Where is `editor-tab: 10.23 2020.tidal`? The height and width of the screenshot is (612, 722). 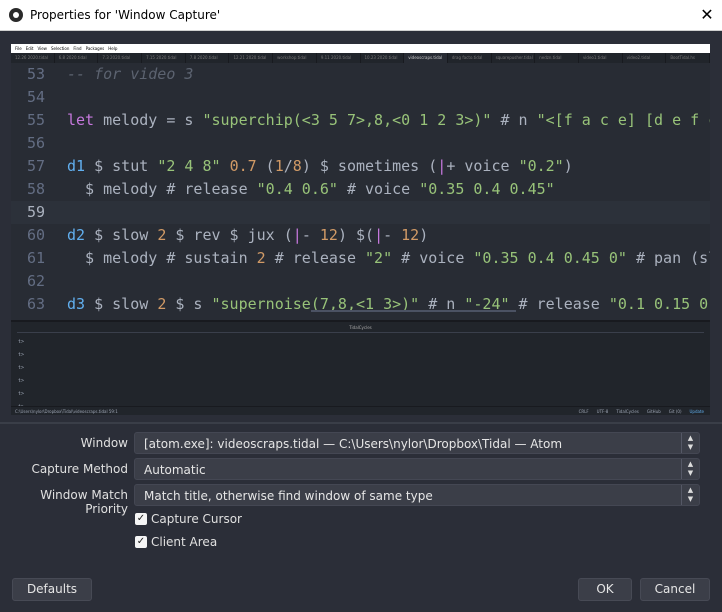 editor-tab: 10.23 2020.tidal is located at coordinates (383, 58).